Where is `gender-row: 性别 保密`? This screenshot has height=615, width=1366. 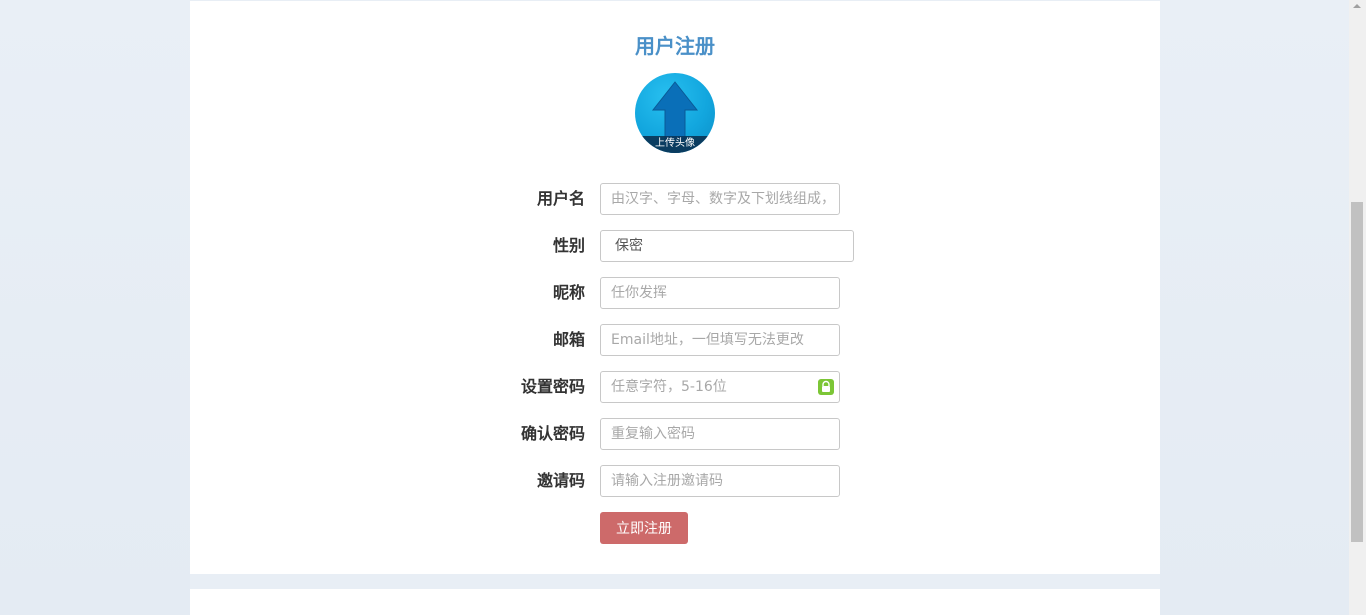 gender-row: 性别 保密 is located at coordinates (675, 246).